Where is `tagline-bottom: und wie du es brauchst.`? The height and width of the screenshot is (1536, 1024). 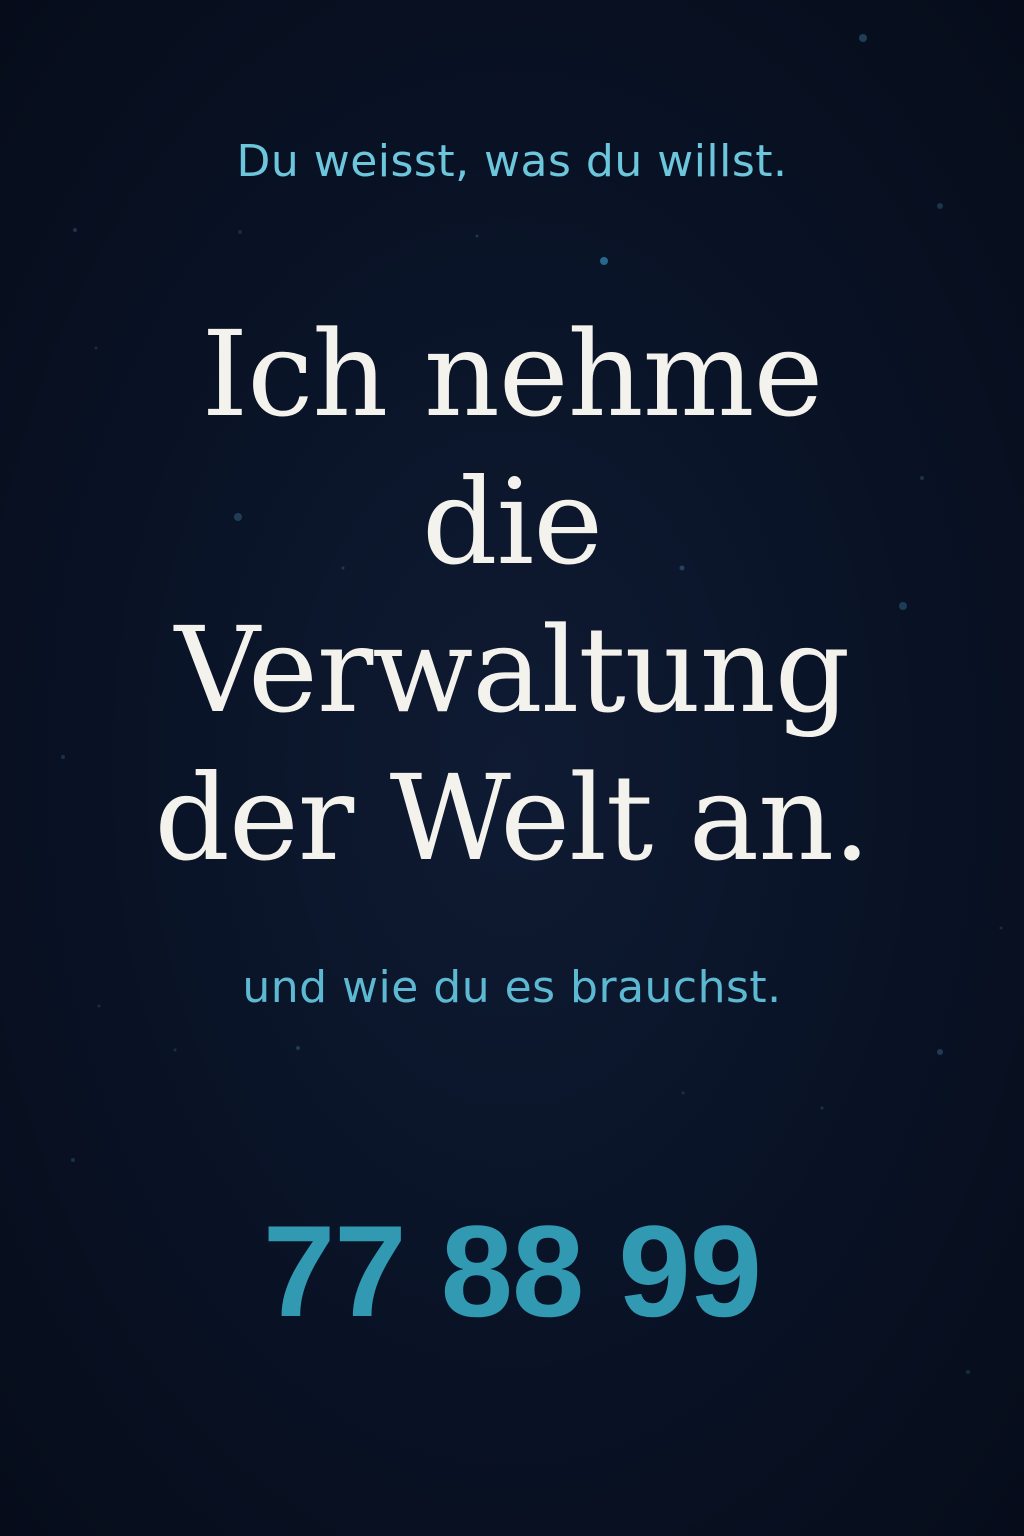 tagline-bottom: und wie du es brauchst. is located at coordinates (512, 987).